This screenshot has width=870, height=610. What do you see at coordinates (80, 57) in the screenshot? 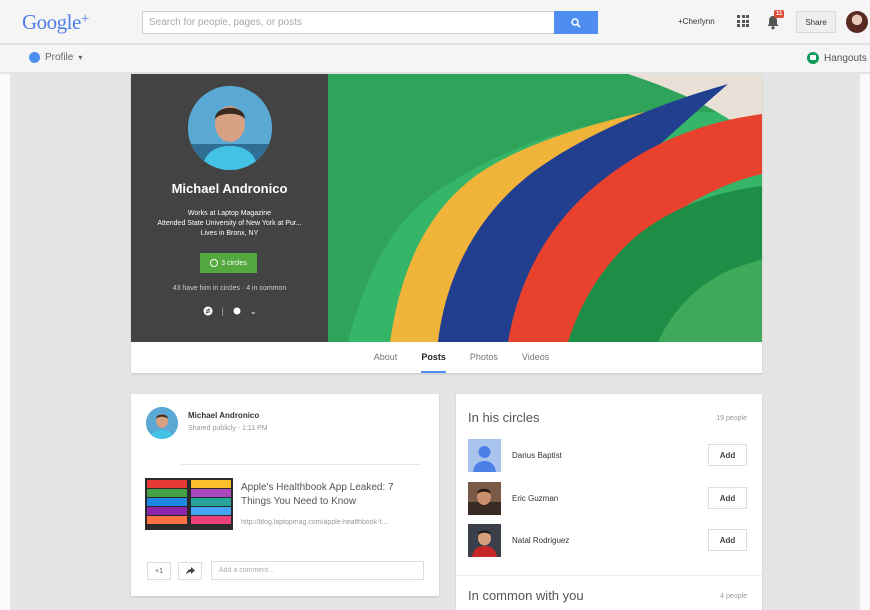
I see `chevron-down-icon: ▾` at bounding box center [80, 57].